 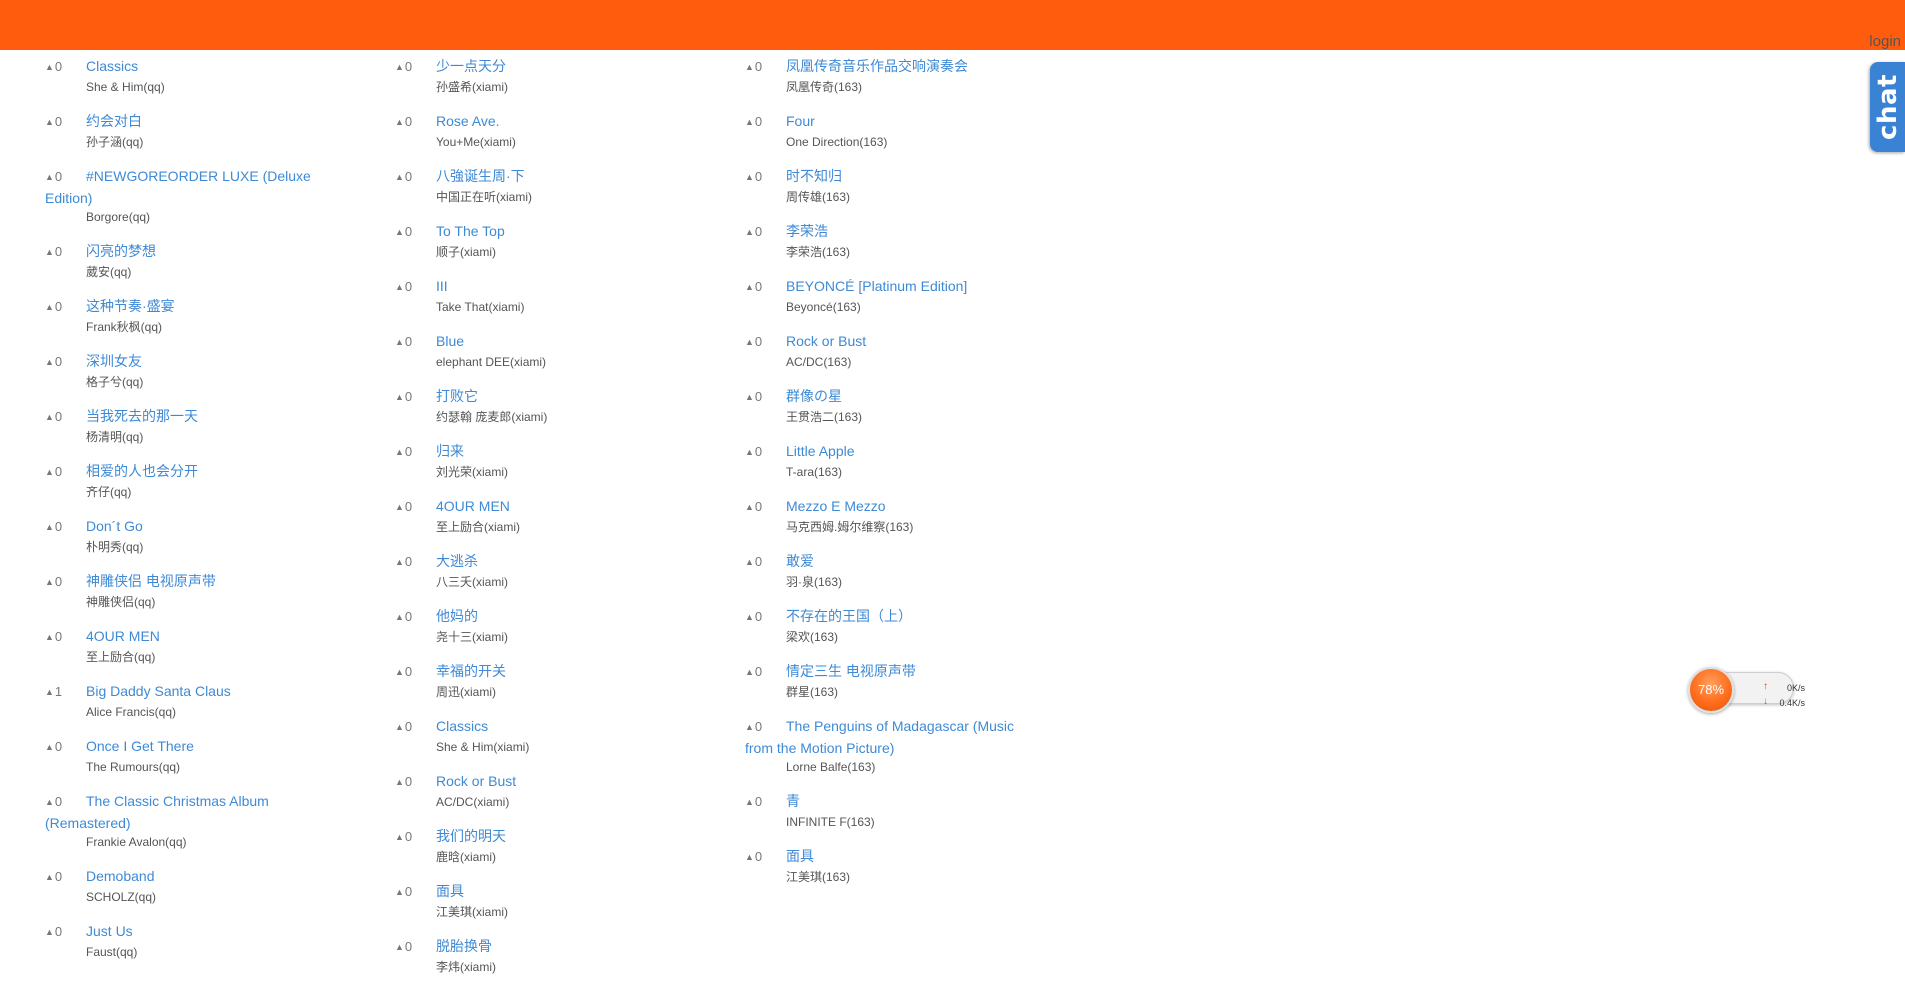 What do you see at coordinates (142, 416) in the screenshot?
I see `album-title-link: 当我死去的那一天` at bounding box center [142, 416].